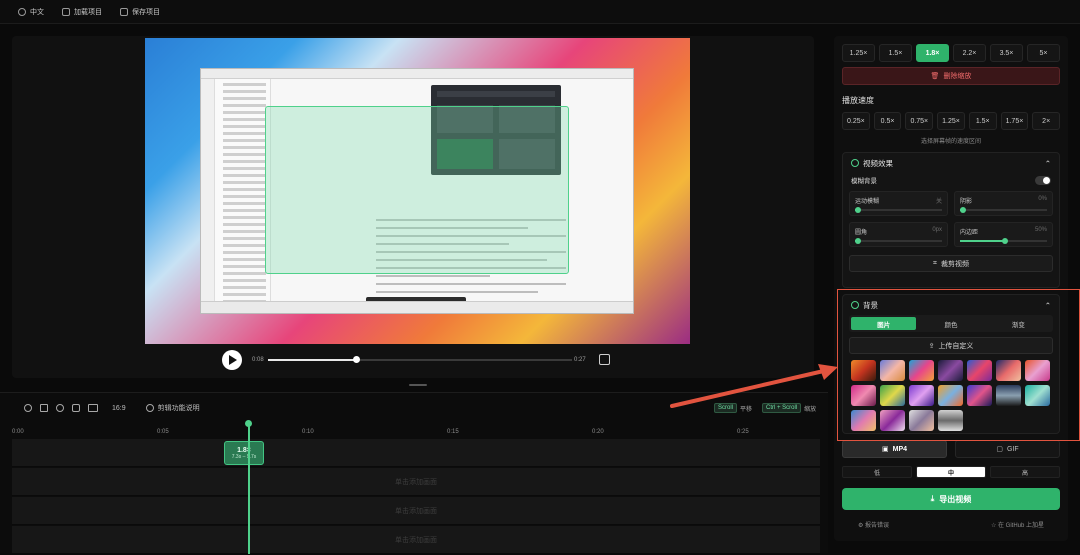  Describe the element at coordinates (951, 220) in the screenshot. I see `video-effects-card: 视频效果 ⌃ 模糊背景 运动模糊关 阴影 0% 圆角 0px 内边距 50% ⌗ 裁剪视频` at that location.